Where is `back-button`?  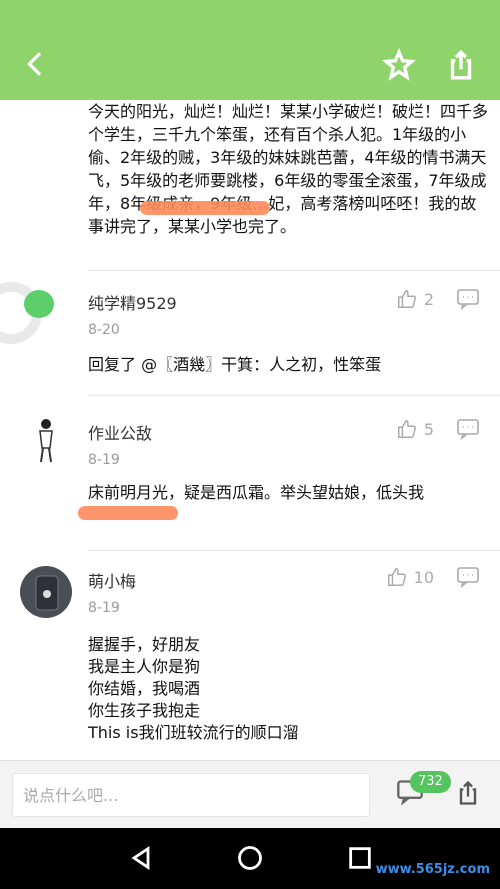 back-button is located at coordinates (36, 64).